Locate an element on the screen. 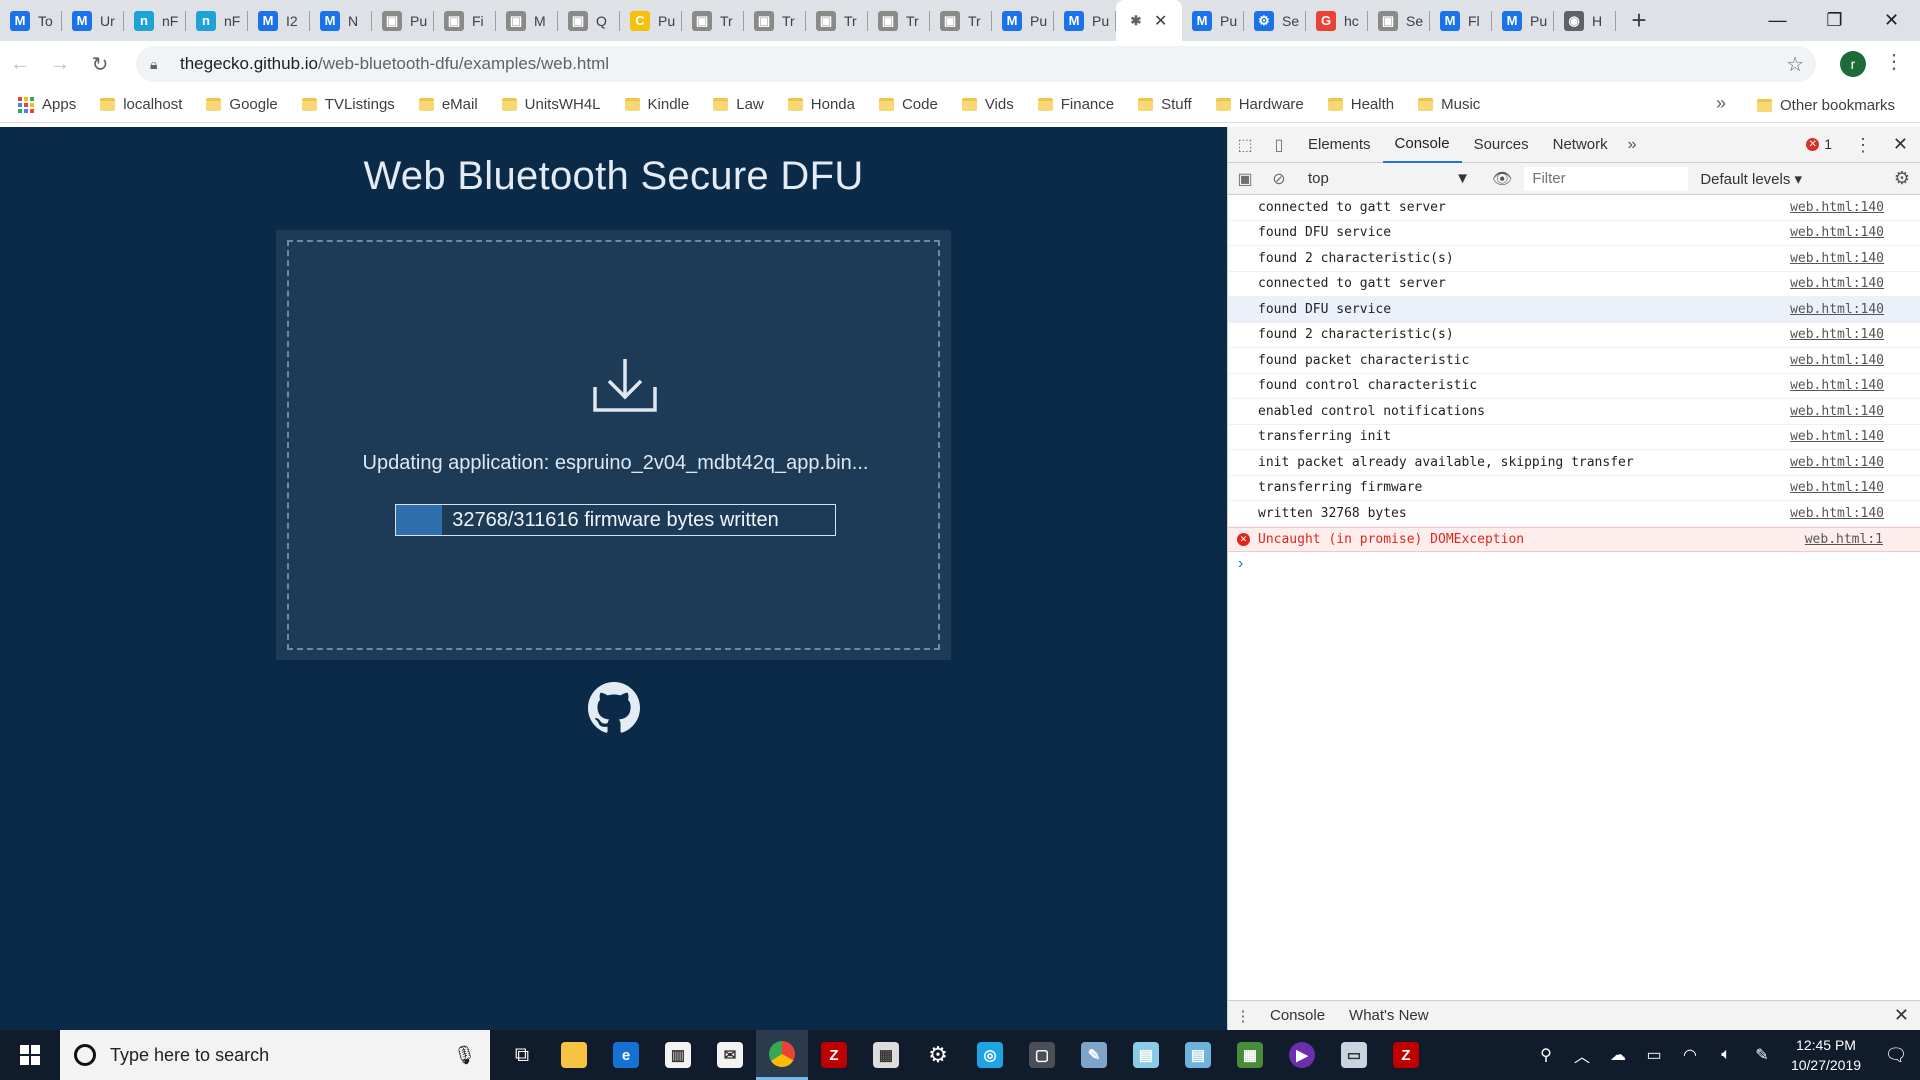 The width and height of the screenshot is (1920, 1080). log-levels-dropdown: Default levels ▾ is located at coordinates (1751, 179).